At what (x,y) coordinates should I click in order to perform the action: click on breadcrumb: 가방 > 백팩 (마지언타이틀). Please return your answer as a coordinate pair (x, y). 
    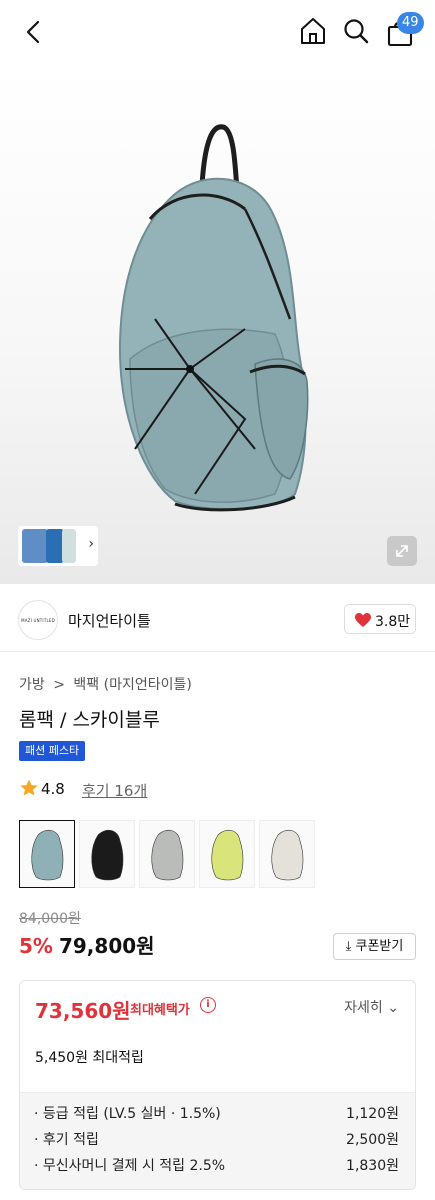
    Looking at the image, I should click on (107, 684).